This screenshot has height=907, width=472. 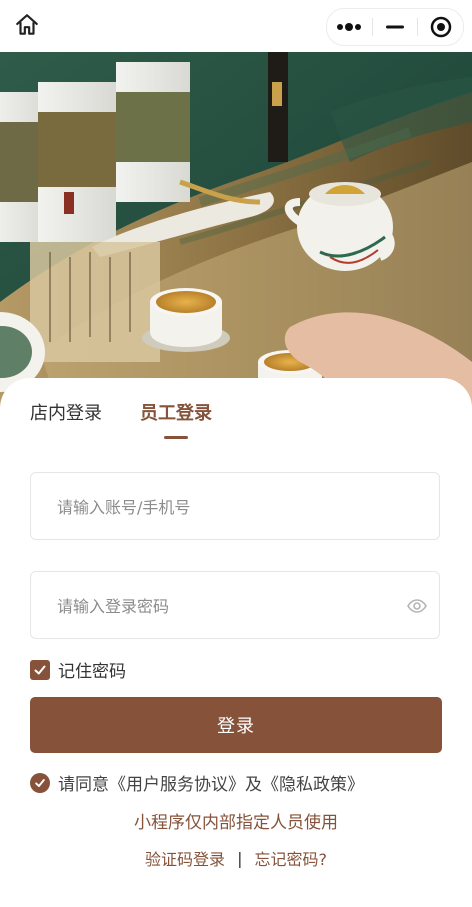 I want to click on internal-use-notice: 小程序仅内部指定人员使用, so click(x=236, y=823).